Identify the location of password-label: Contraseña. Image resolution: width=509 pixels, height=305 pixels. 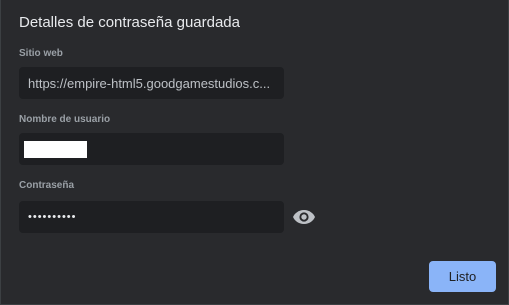
(47, 185).